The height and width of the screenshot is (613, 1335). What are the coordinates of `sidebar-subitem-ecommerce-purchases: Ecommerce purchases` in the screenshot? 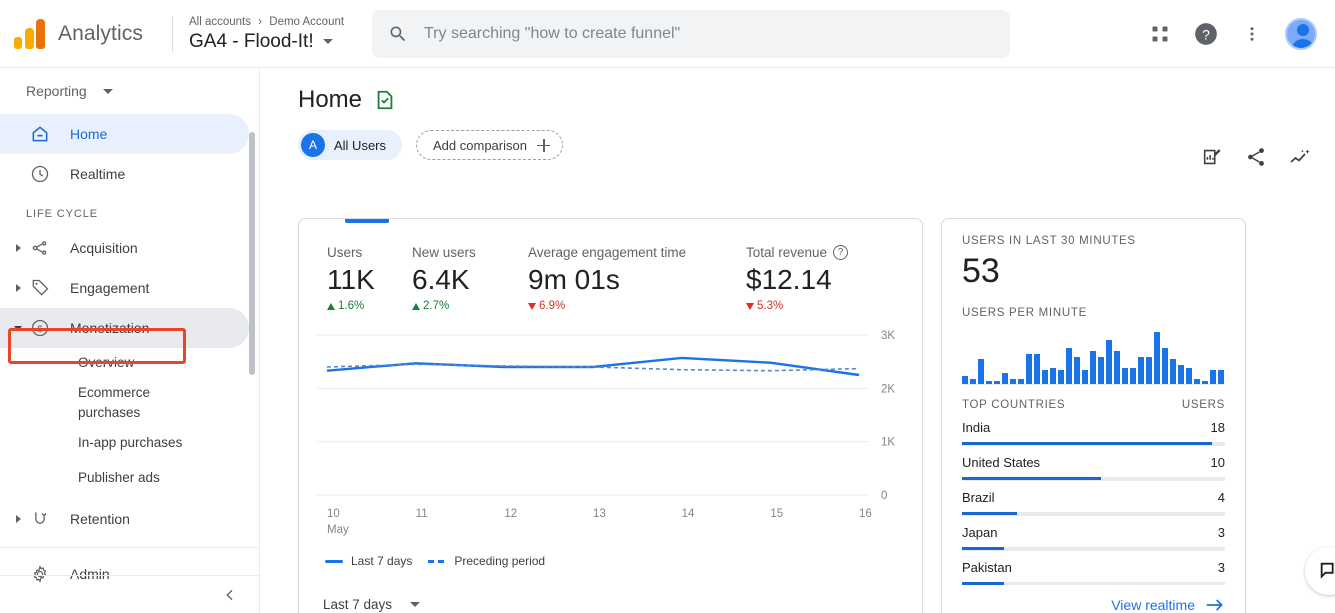 It's located at (75, 403).